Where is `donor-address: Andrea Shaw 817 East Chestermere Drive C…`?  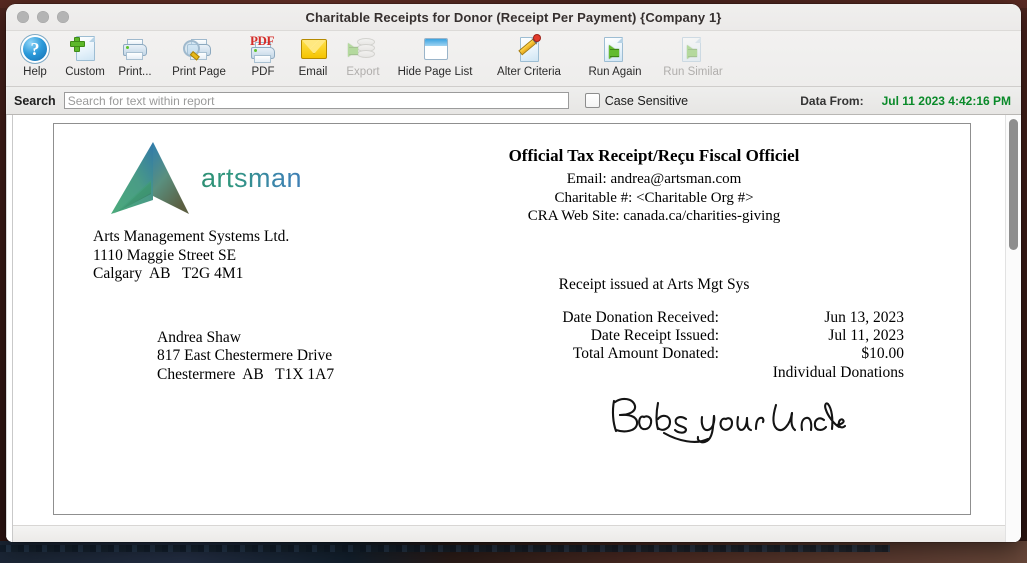
donor-address: Andrea Shaw 817 East Chestermere Drive C… is located at coordinates (246, 356).